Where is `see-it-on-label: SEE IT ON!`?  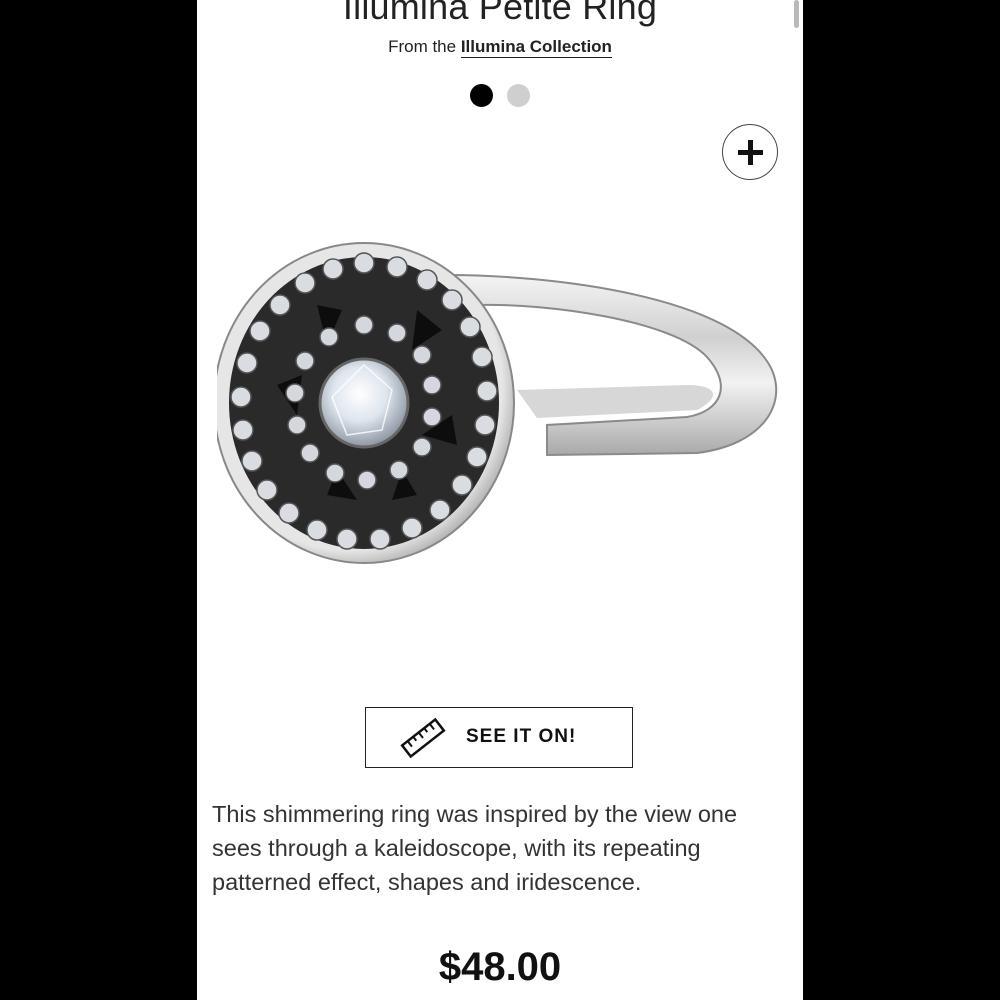 see-it-on-label: SEE IT ON! is located at coordinates (521, 736).